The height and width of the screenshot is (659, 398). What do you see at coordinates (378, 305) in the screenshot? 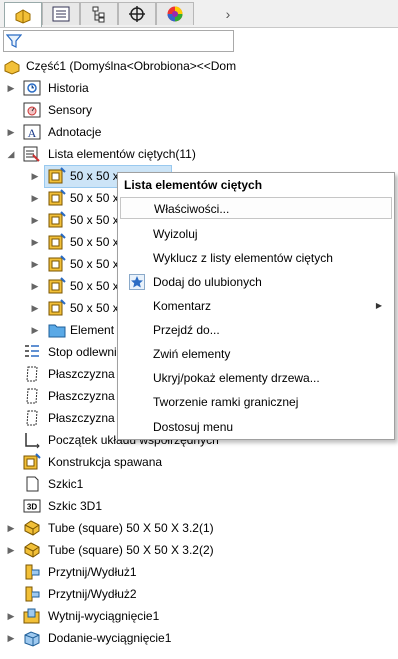
I see `submenu-arrow-icon: ▶` at bounding box center [378, 305].